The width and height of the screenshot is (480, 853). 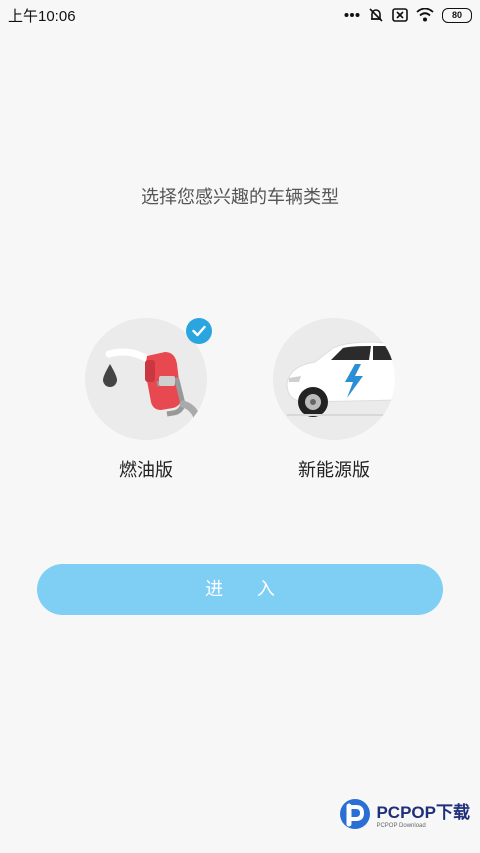 What do you see at coordinates (423, 812) in the screenshot?
I see `watermark-title: PCPOP下载` at bounding box center [423, 812].